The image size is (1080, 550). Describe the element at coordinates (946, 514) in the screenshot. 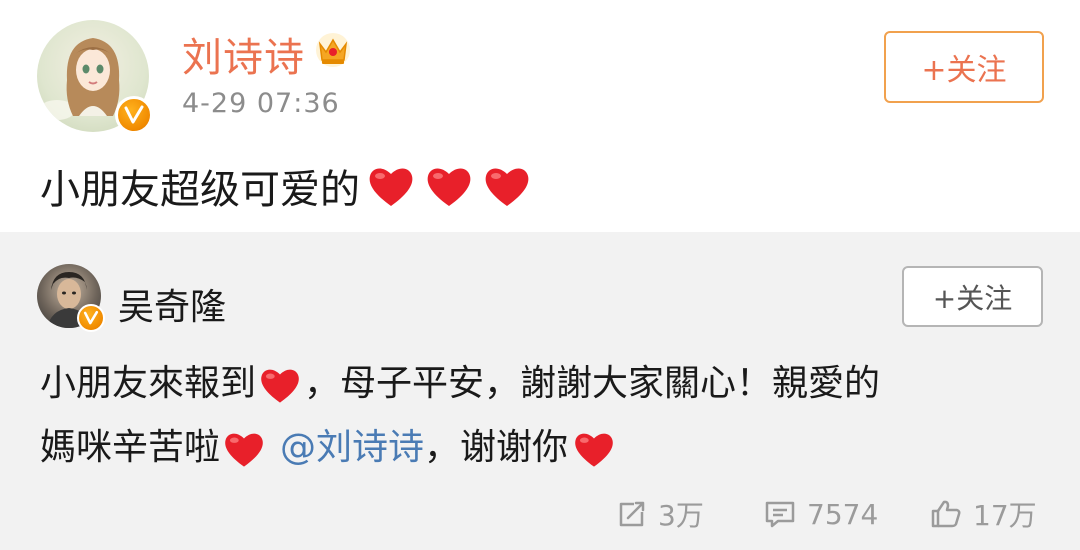

I see `like-icon` at that location.